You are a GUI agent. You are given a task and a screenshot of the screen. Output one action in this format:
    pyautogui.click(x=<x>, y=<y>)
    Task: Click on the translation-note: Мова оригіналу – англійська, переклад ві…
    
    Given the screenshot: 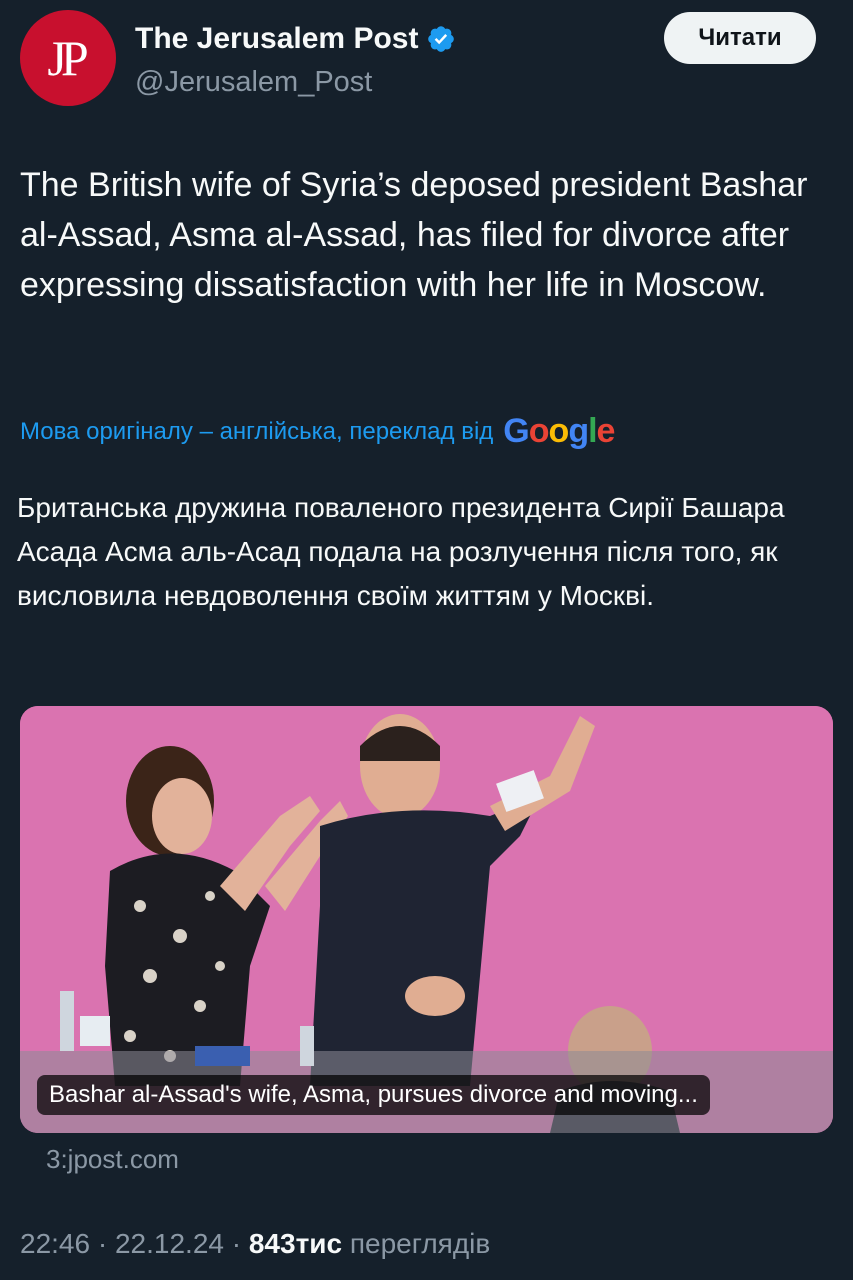 What is the action you would take?
    pyautogui.click(x=317, y=431)
    